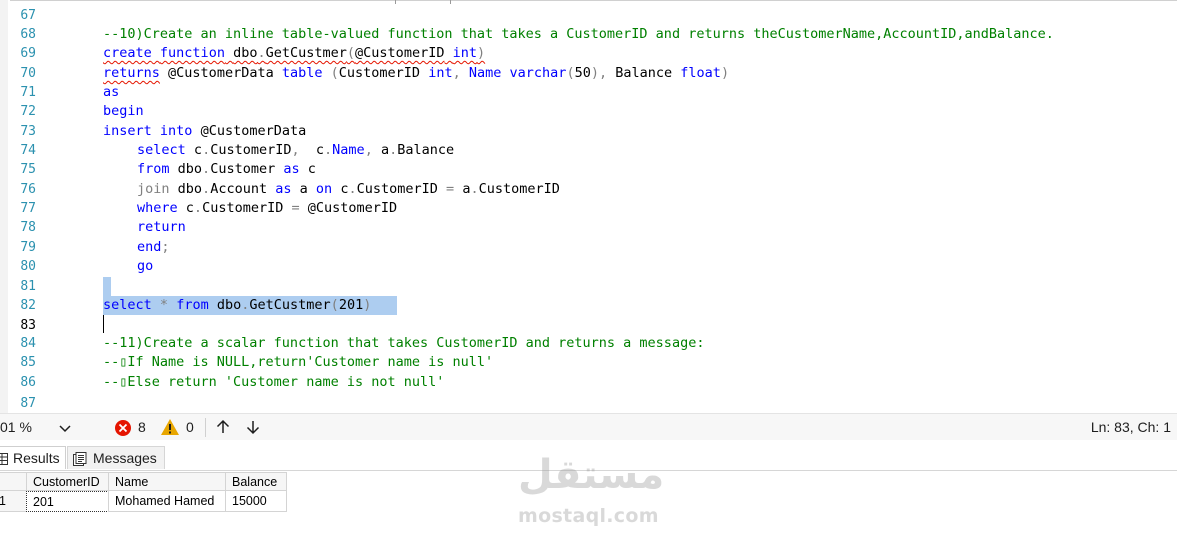 The height and width of the screenshot is (540, 1177). What do you see at coordinates (103, 324) in the screenshot?
I see `text-cursor` at bounding box center [103, 324].